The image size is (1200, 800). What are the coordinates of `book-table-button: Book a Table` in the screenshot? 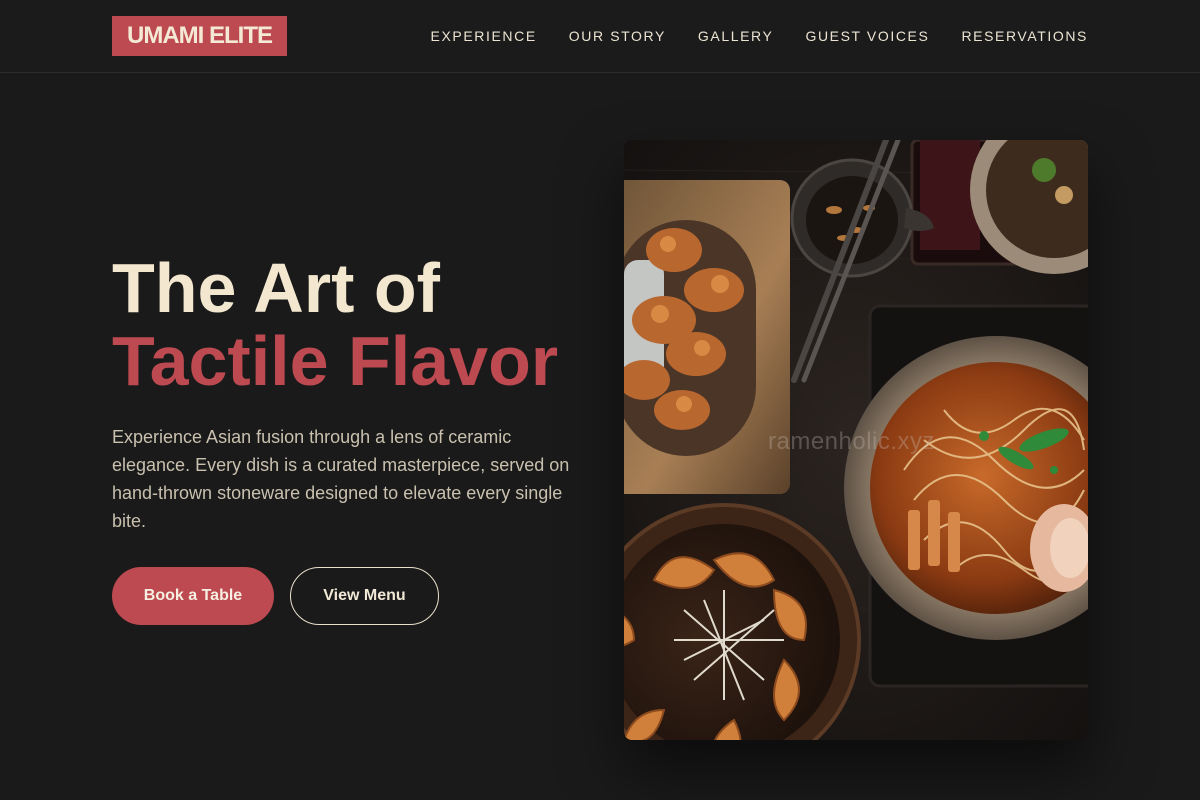 It's located at (193, 596).